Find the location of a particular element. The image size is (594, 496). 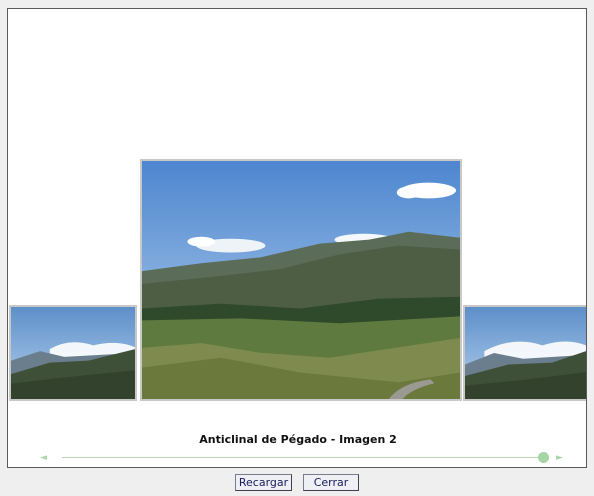

previous-photo-thumbnail is located at coordinates (73, 353).